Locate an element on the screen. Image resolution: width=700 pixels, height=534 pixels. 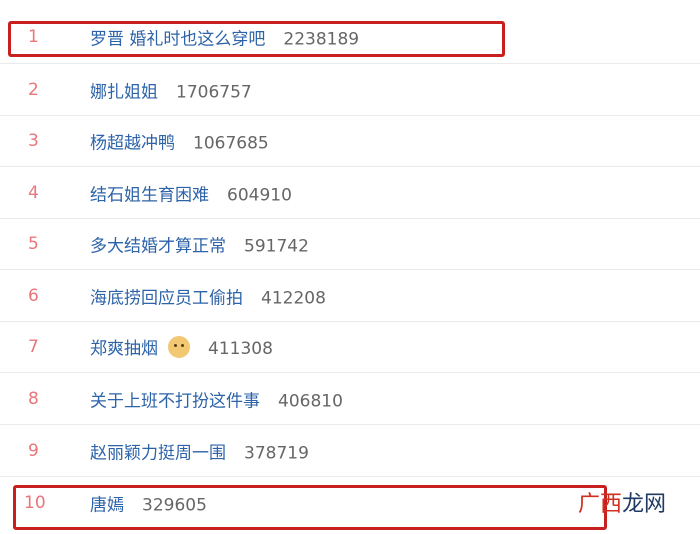
list-item: 2 娜扎姐姐 1706757 is located at coordinates (350, 90).